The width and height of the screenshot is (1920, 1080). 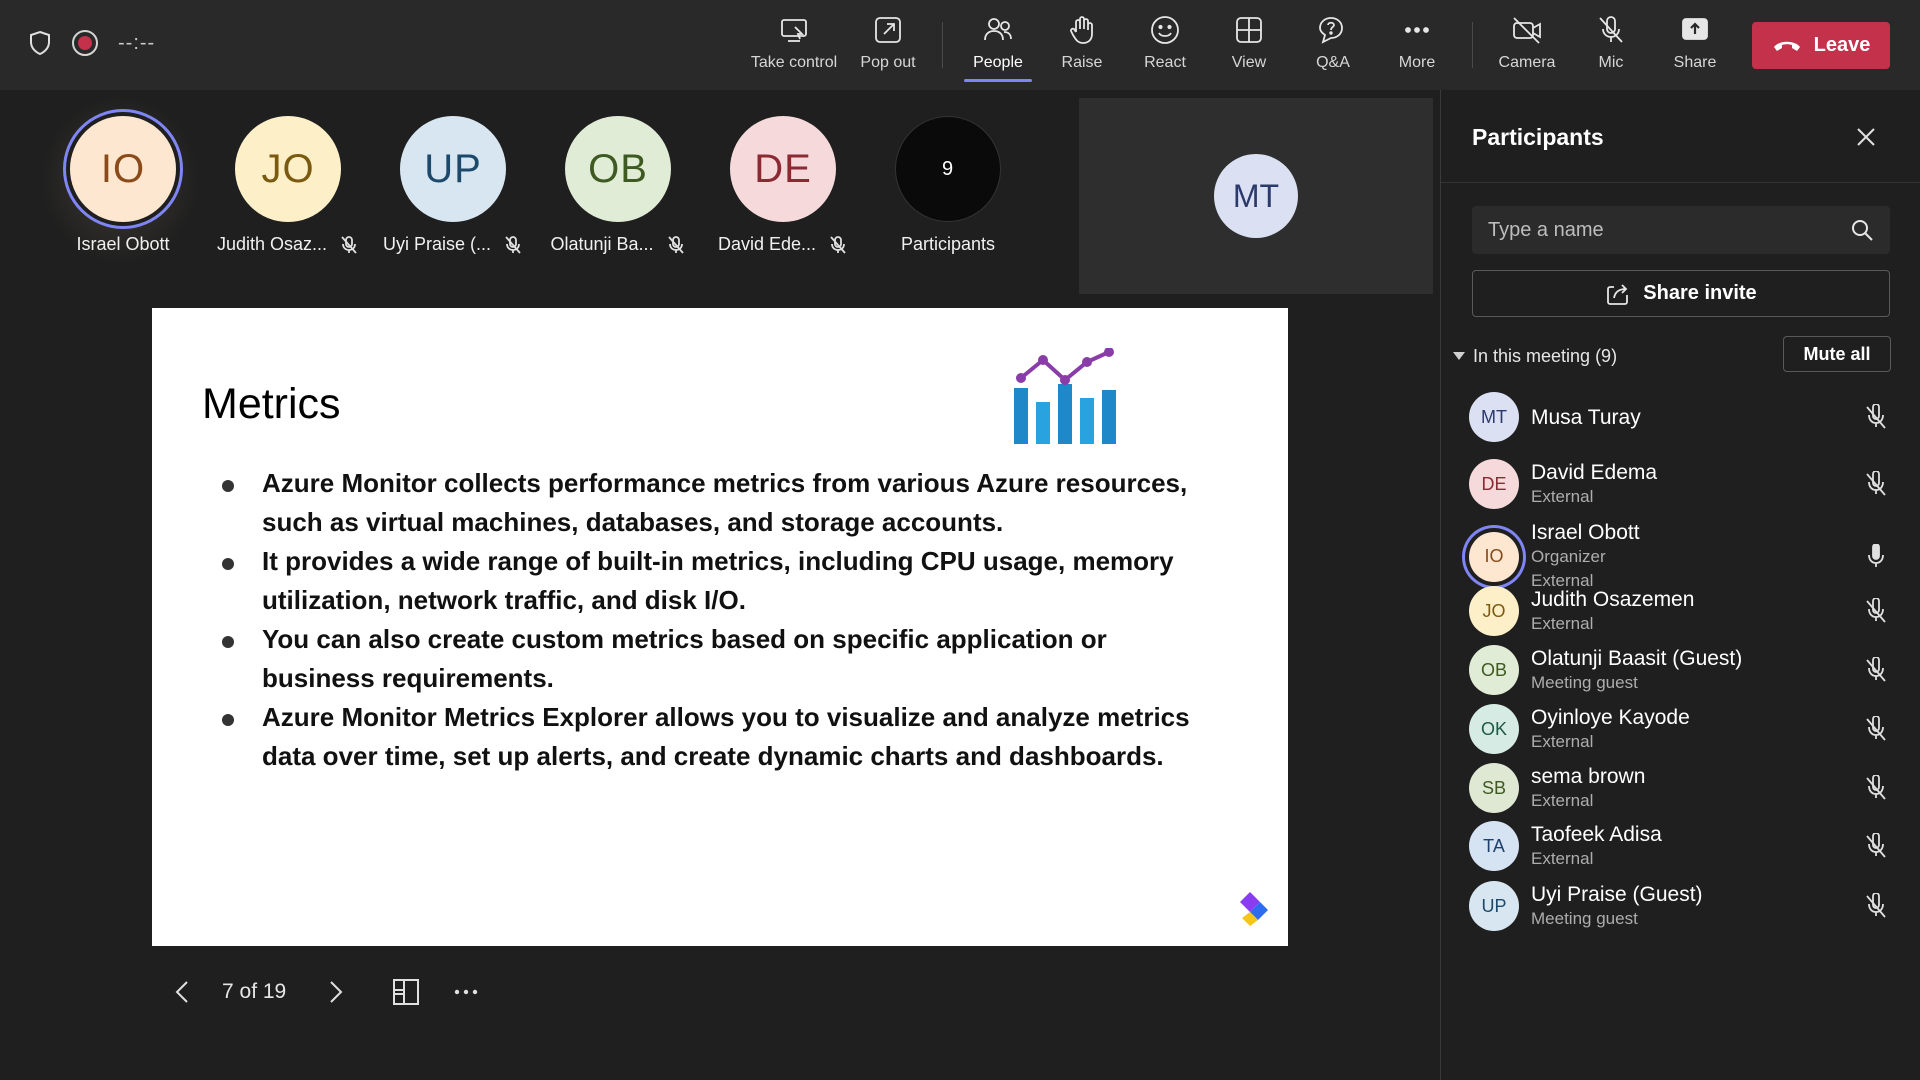 What do you see at coordinates (1679, 788) in the screenshot?
I see `participant-row: SB sema brown External` at bounding box center [1679, 788].